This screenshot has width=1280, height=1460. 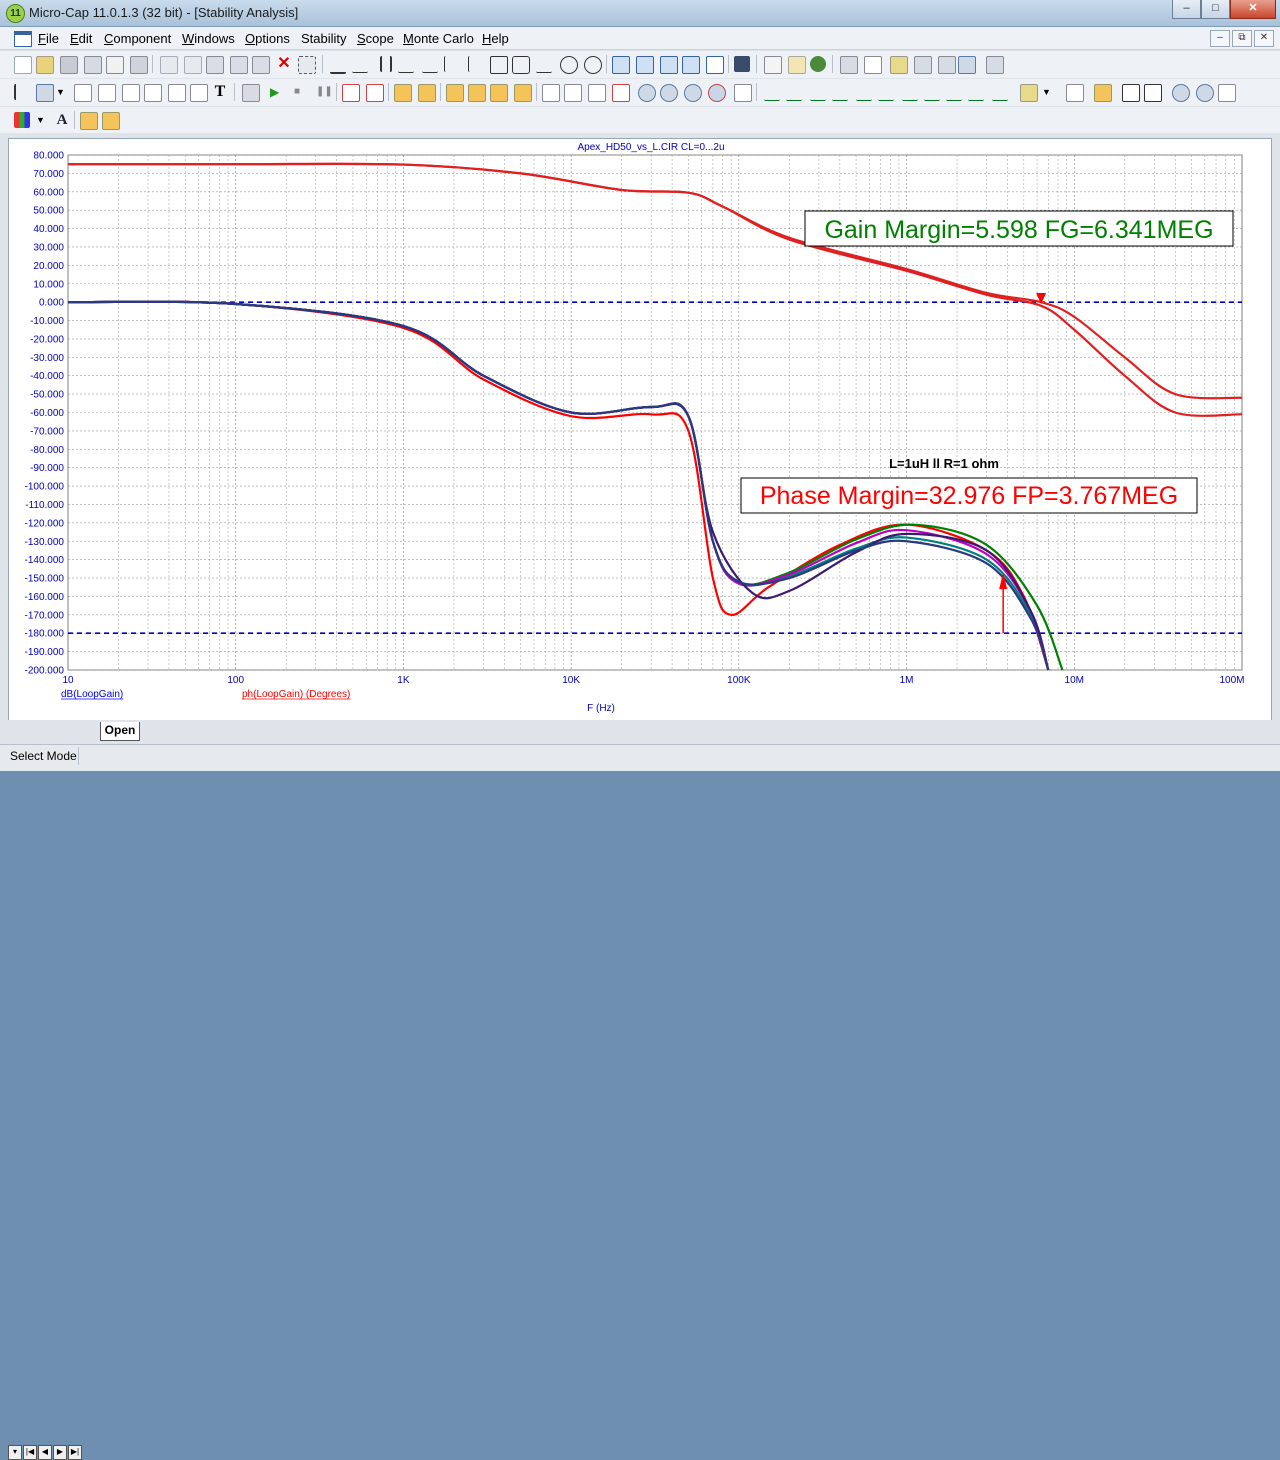 What do you see at coordinates (499, 93) in the screenshot?
I see `horizontal-axis-grid-icon` at bounding box center [499, 93].